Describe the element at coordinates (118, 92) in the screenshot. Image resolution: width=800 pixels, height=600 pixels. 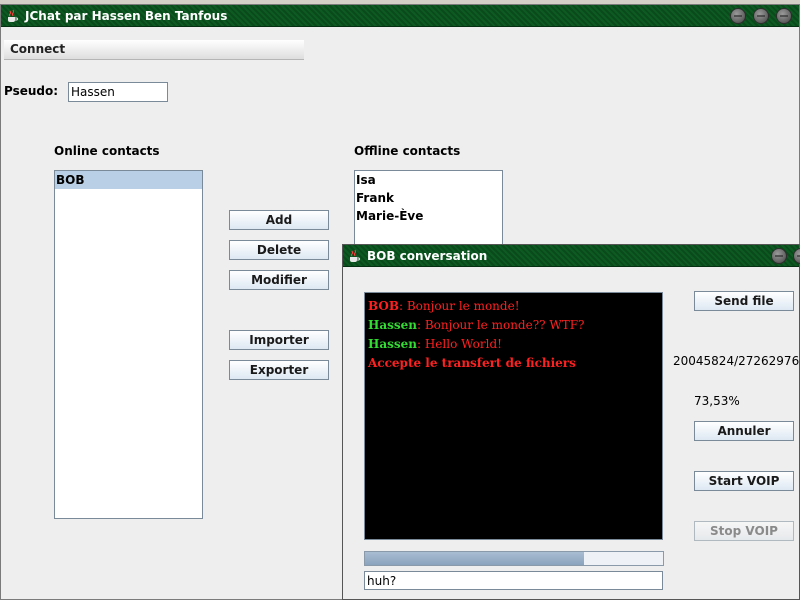
I see `pseudo-input` at that location.